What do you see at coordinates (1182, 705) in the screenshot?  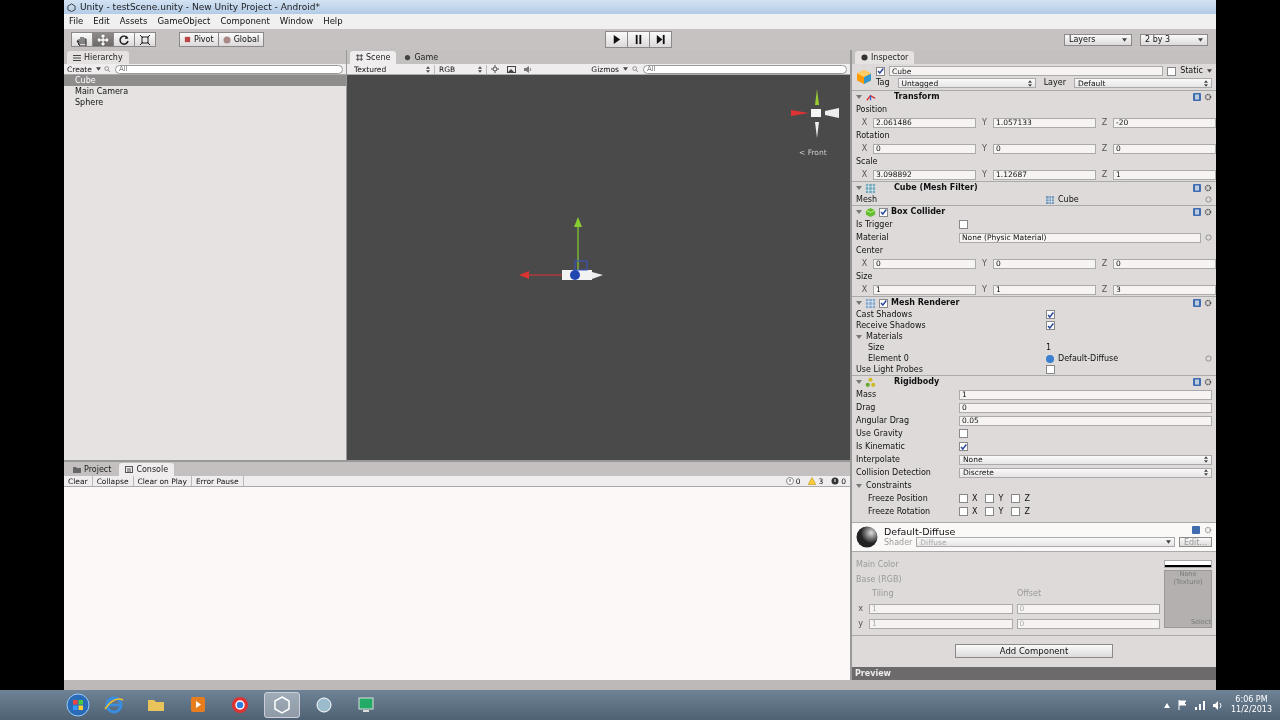 I see `flag-icon` at bounding box center [1182, 705].